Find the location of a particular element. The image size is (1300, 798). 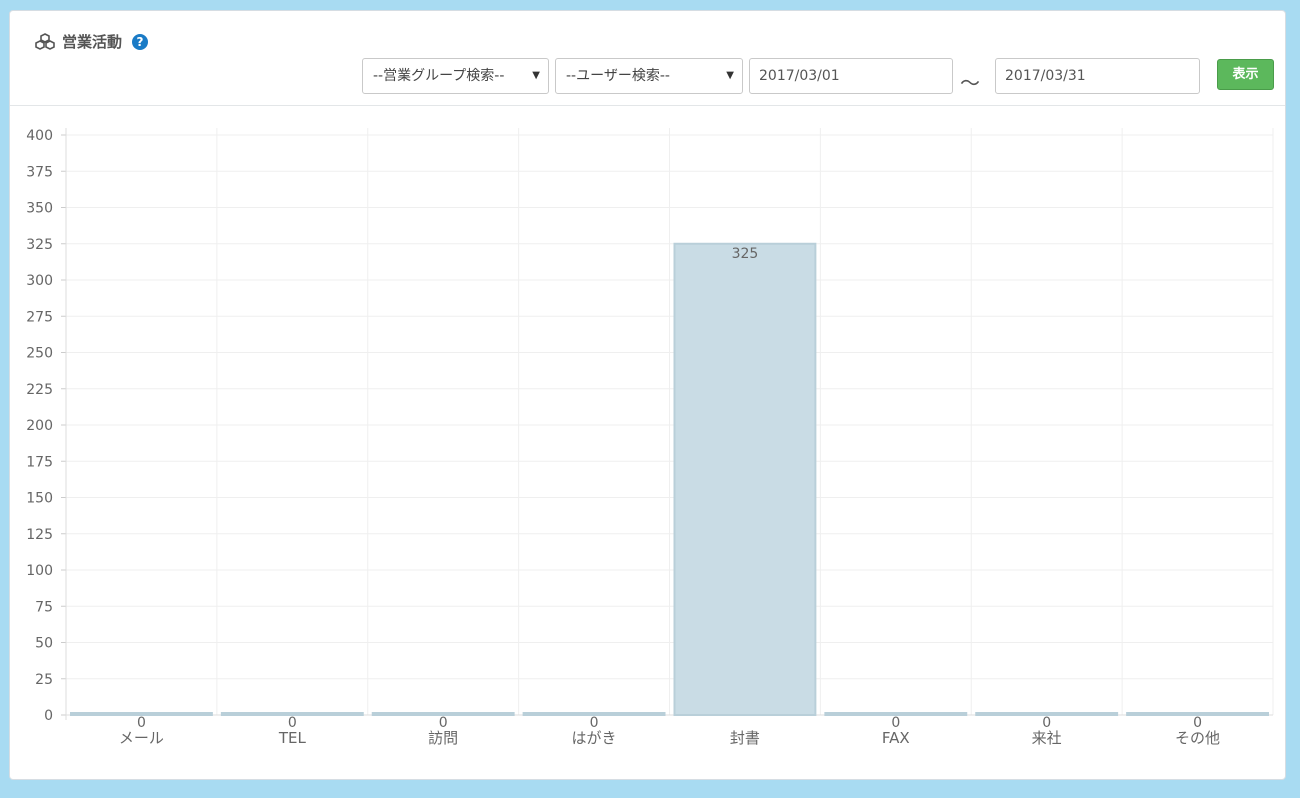

x-tick-label: はがき is located at coordinates (594, 738).